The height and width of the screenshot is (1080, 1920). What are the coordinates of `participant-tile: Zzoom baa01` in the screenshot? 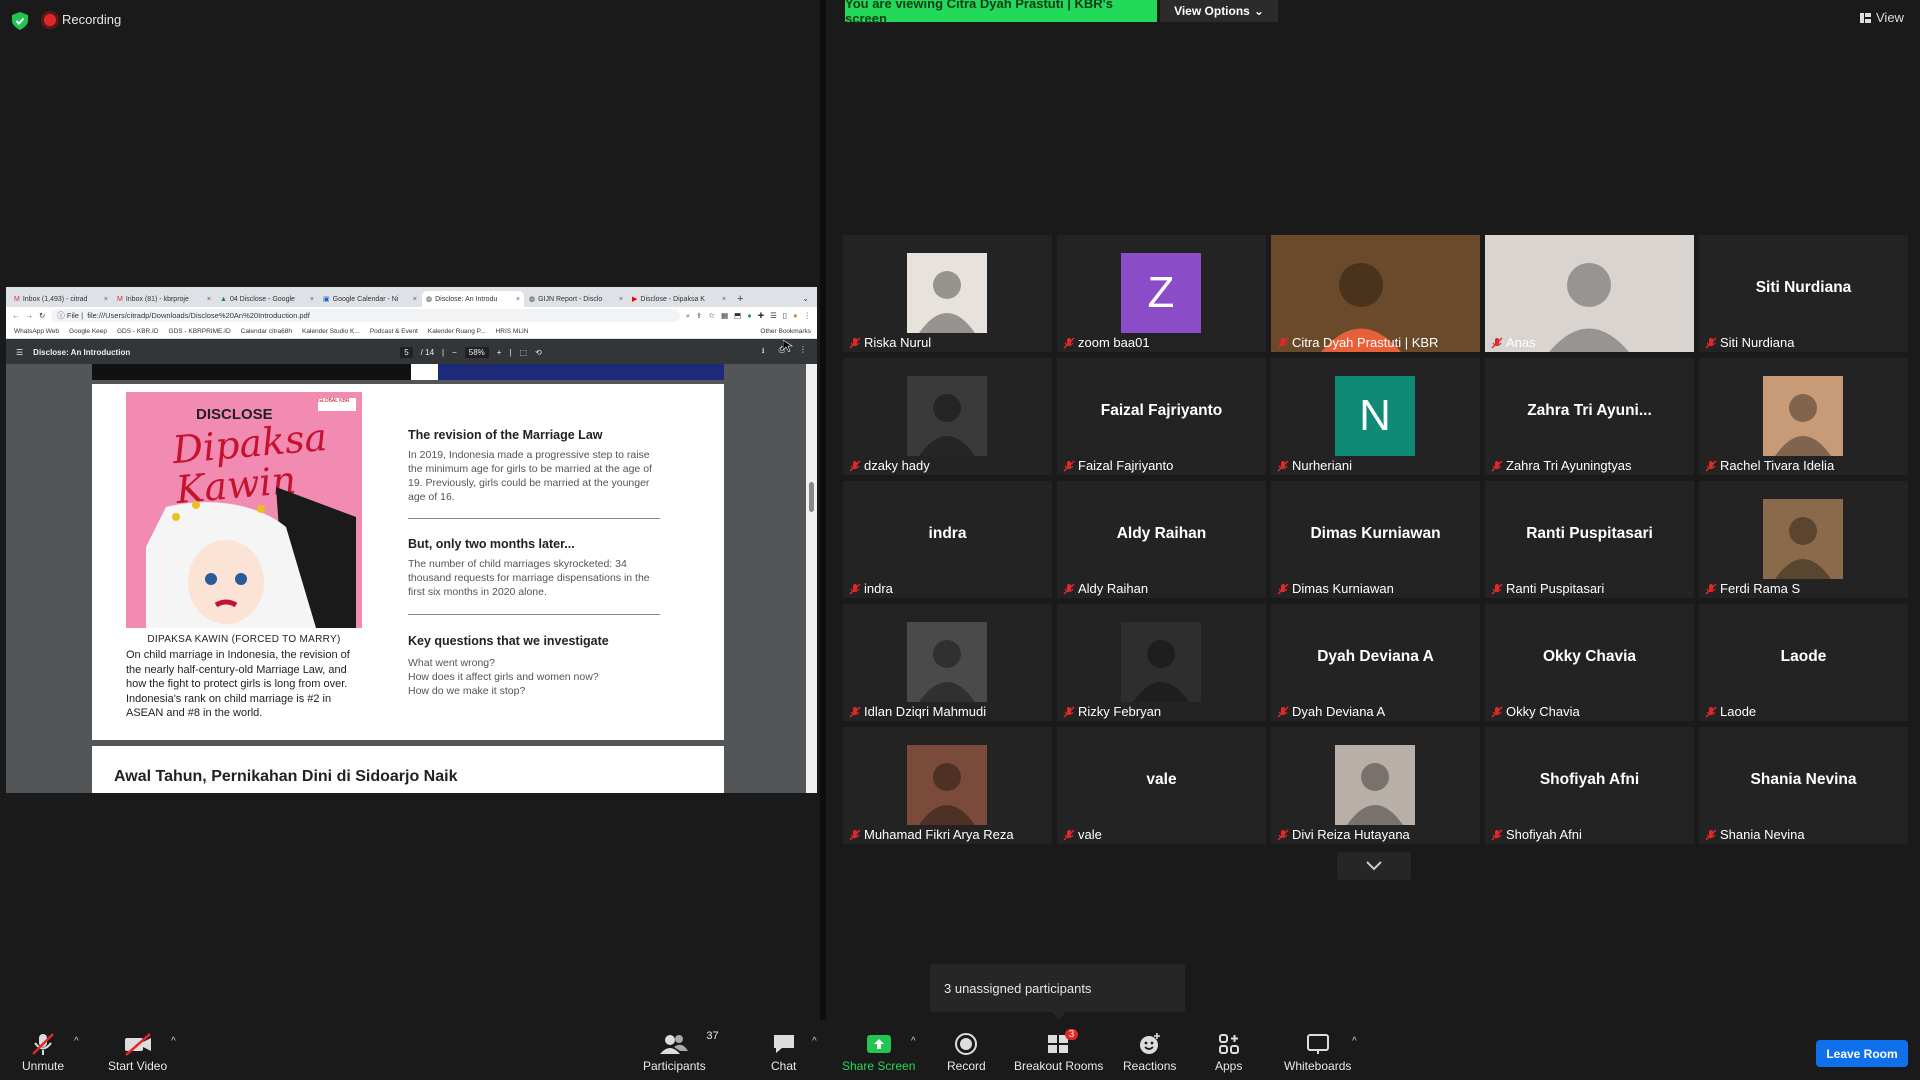 It's located at (1161, 293).